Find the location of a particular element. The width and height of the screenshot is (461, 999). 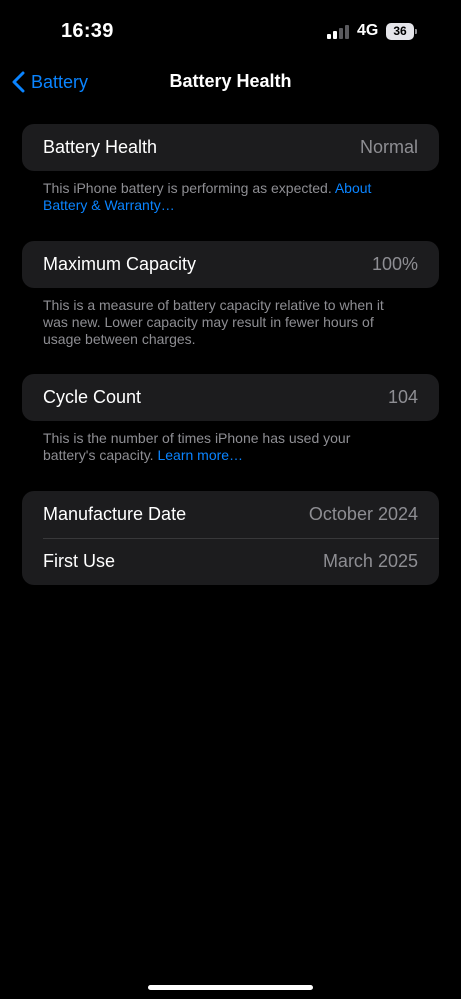

manufacture-date-label: Manufacture Date is located at coordinates (115, 514).